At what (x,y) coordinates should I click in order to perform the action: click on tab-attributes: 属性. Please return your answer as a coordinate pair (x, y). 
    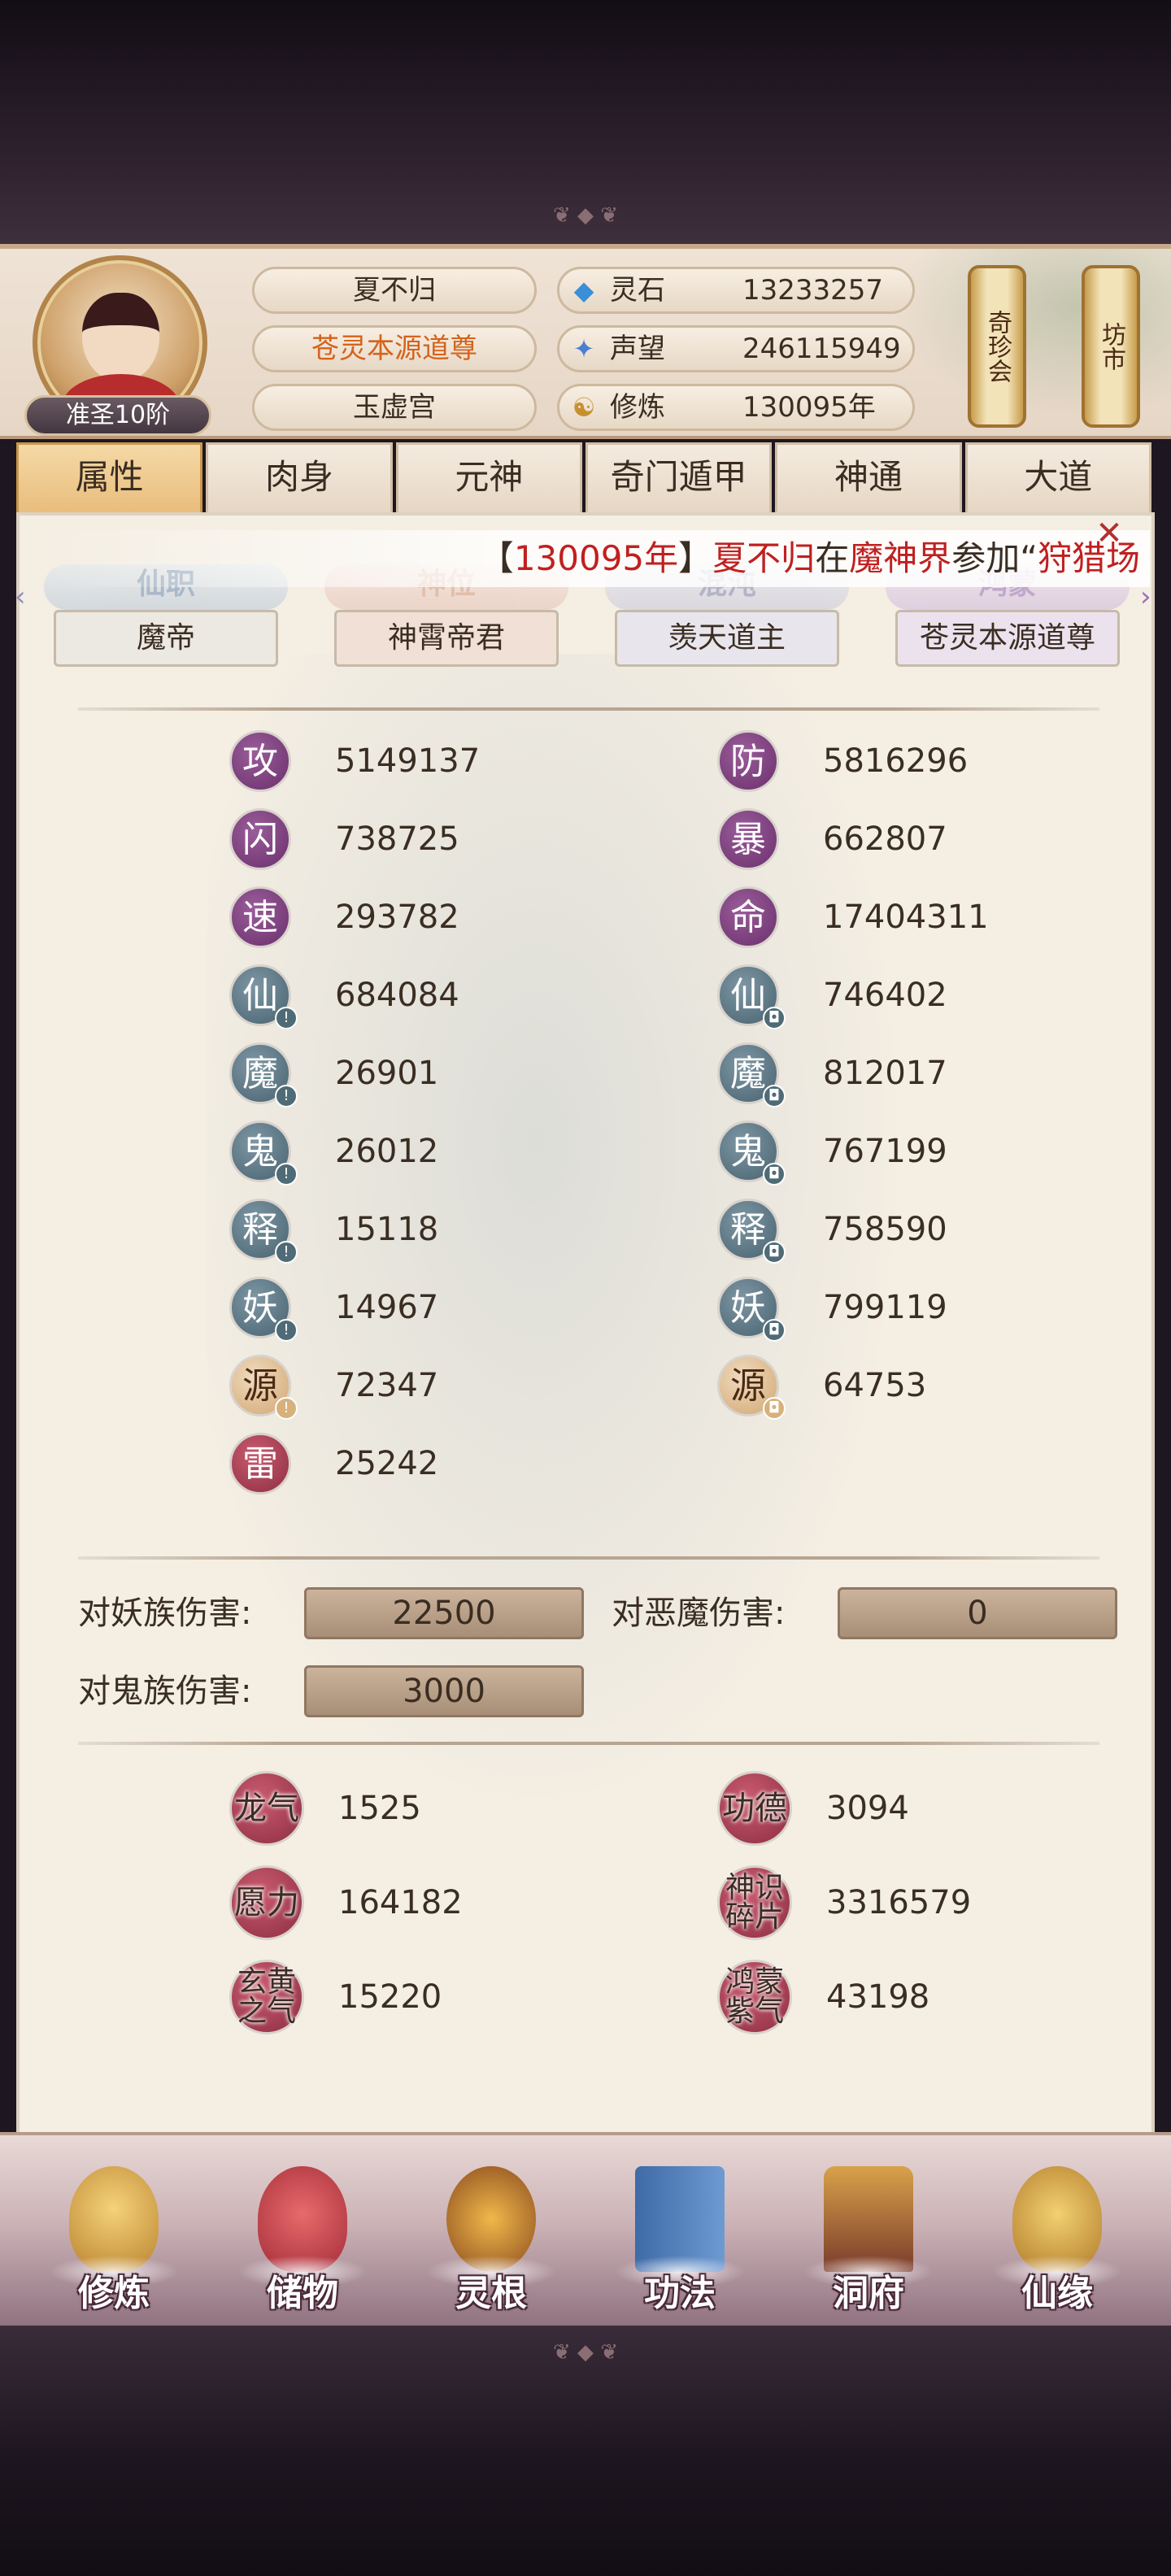
    Looking at the image, I should click on (109, 477).